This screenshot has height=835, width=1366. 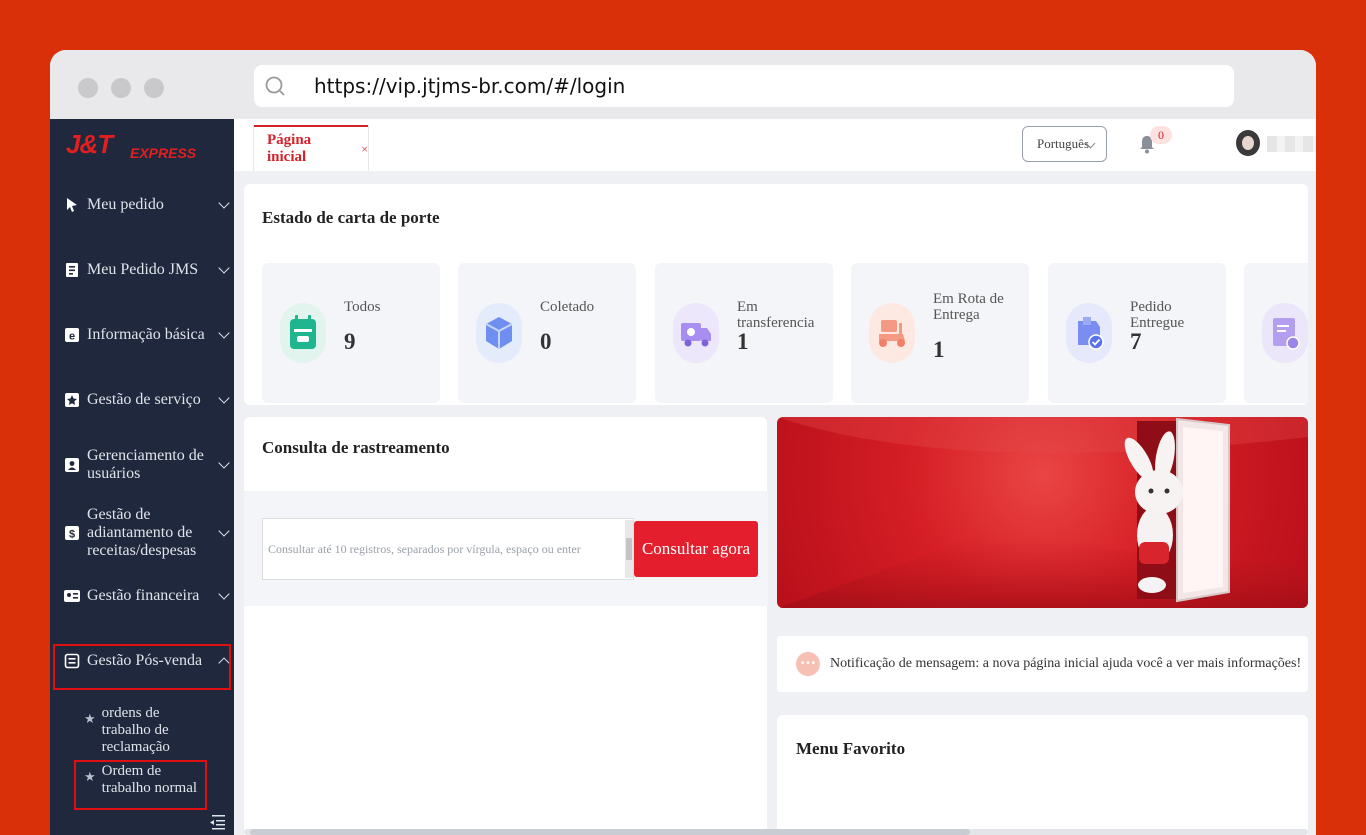 What do you see at coordinates (744, 86) in the screenshot?
I see `address-bar: https://vip.jtjms-br.com/#/login` at bounding box center [744, 86].